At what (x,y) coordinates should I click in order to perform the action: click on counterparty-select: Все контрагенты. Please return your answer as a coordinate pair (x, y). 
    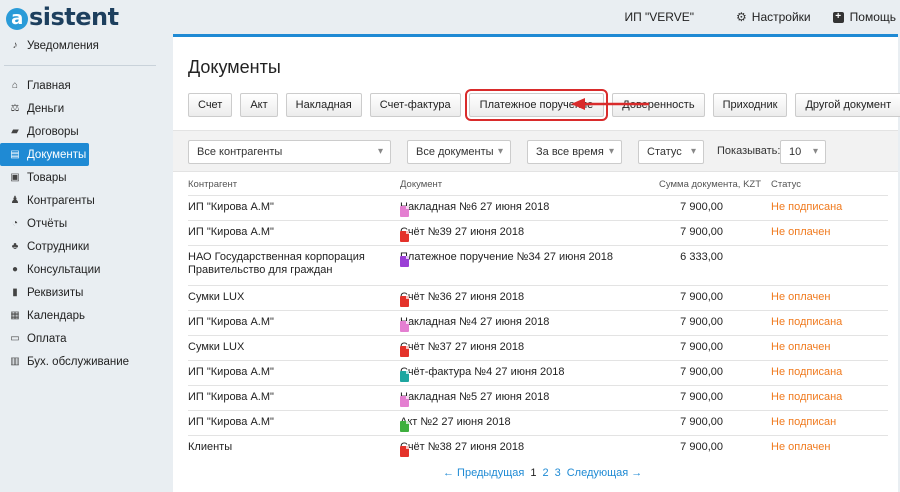
    Looking at the image, I should click on (289, 152).